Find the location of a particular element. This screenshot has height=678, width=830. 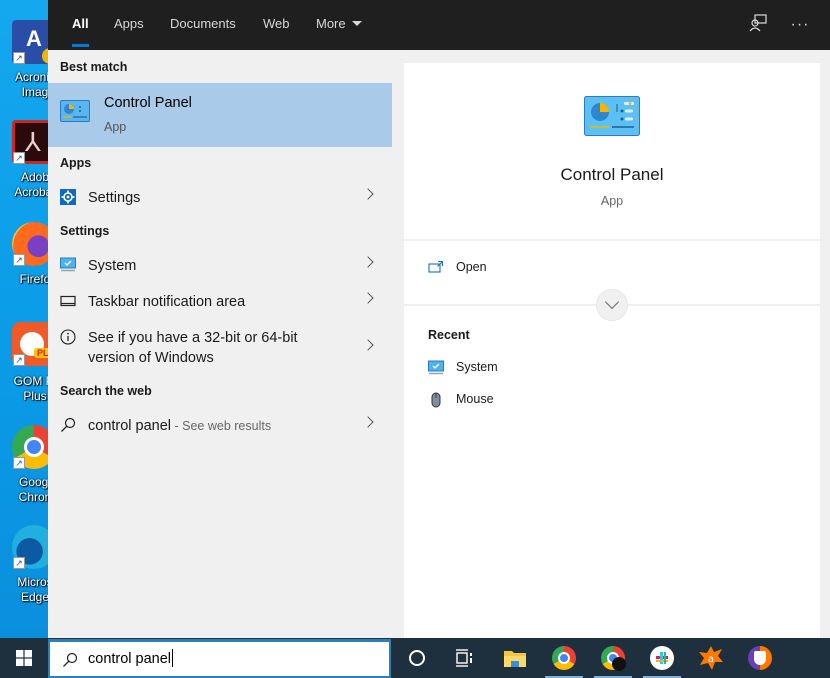

secure-browser-icon is located at coordinates (760, 658).